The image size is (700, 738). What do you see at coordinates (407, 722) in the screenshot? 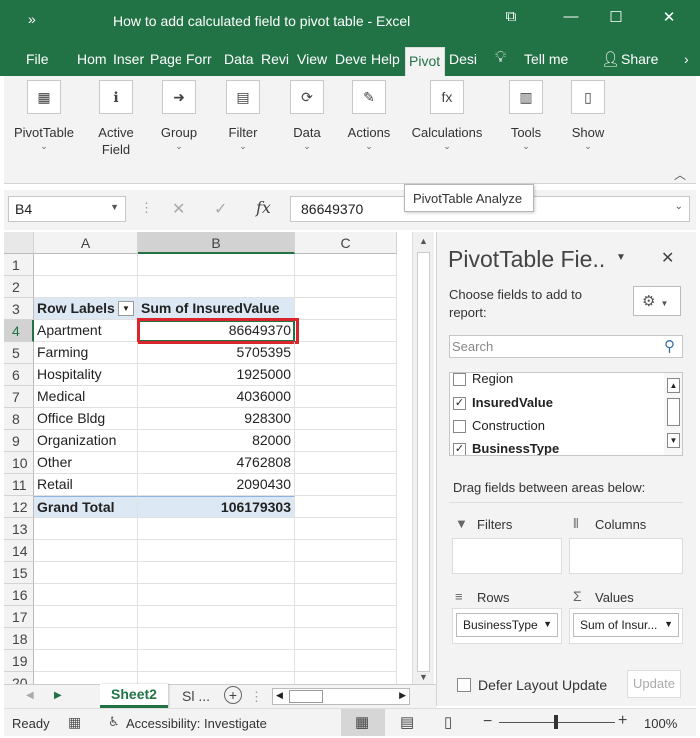
I see `page-layout-view-icon: ▤` at bounding box center [407, 722].